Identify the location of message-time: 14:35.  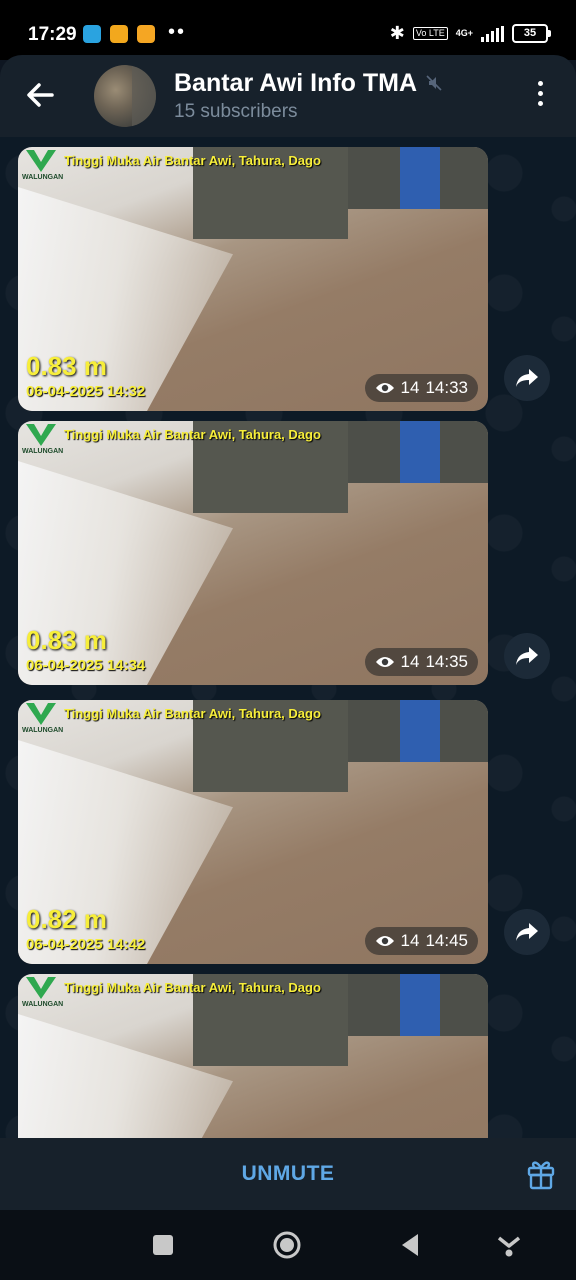
(446, 661).